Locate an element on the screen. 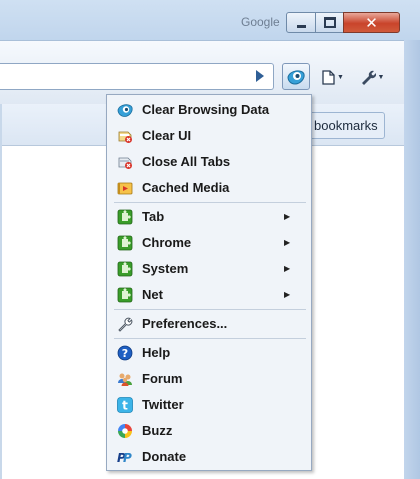 The image size is (420, 479). window-title-brand: Google is located at coordinates (260, 22).